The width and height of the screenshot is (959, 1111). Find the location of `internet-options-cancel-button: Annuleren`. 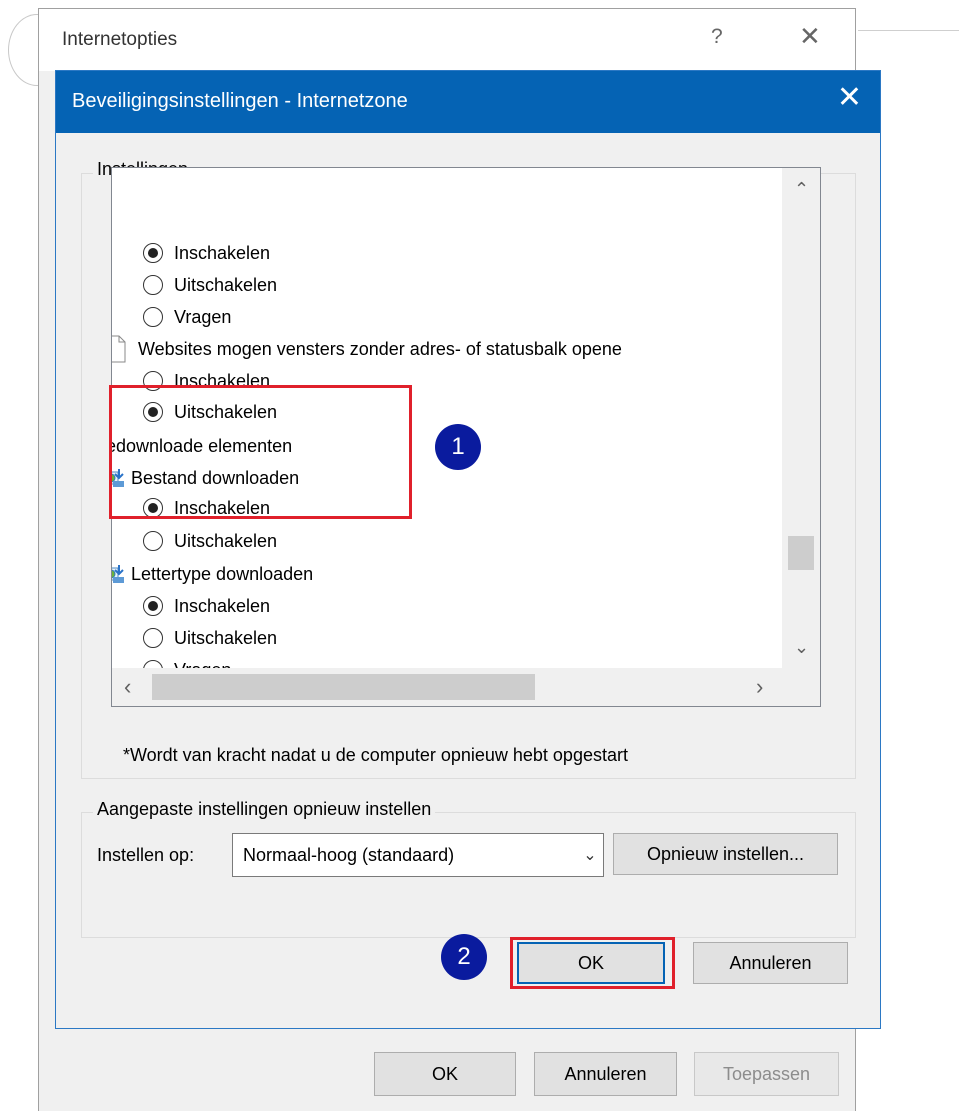

internet-options-cancel-button: Annuleren is located at coordinates (605, 1074).